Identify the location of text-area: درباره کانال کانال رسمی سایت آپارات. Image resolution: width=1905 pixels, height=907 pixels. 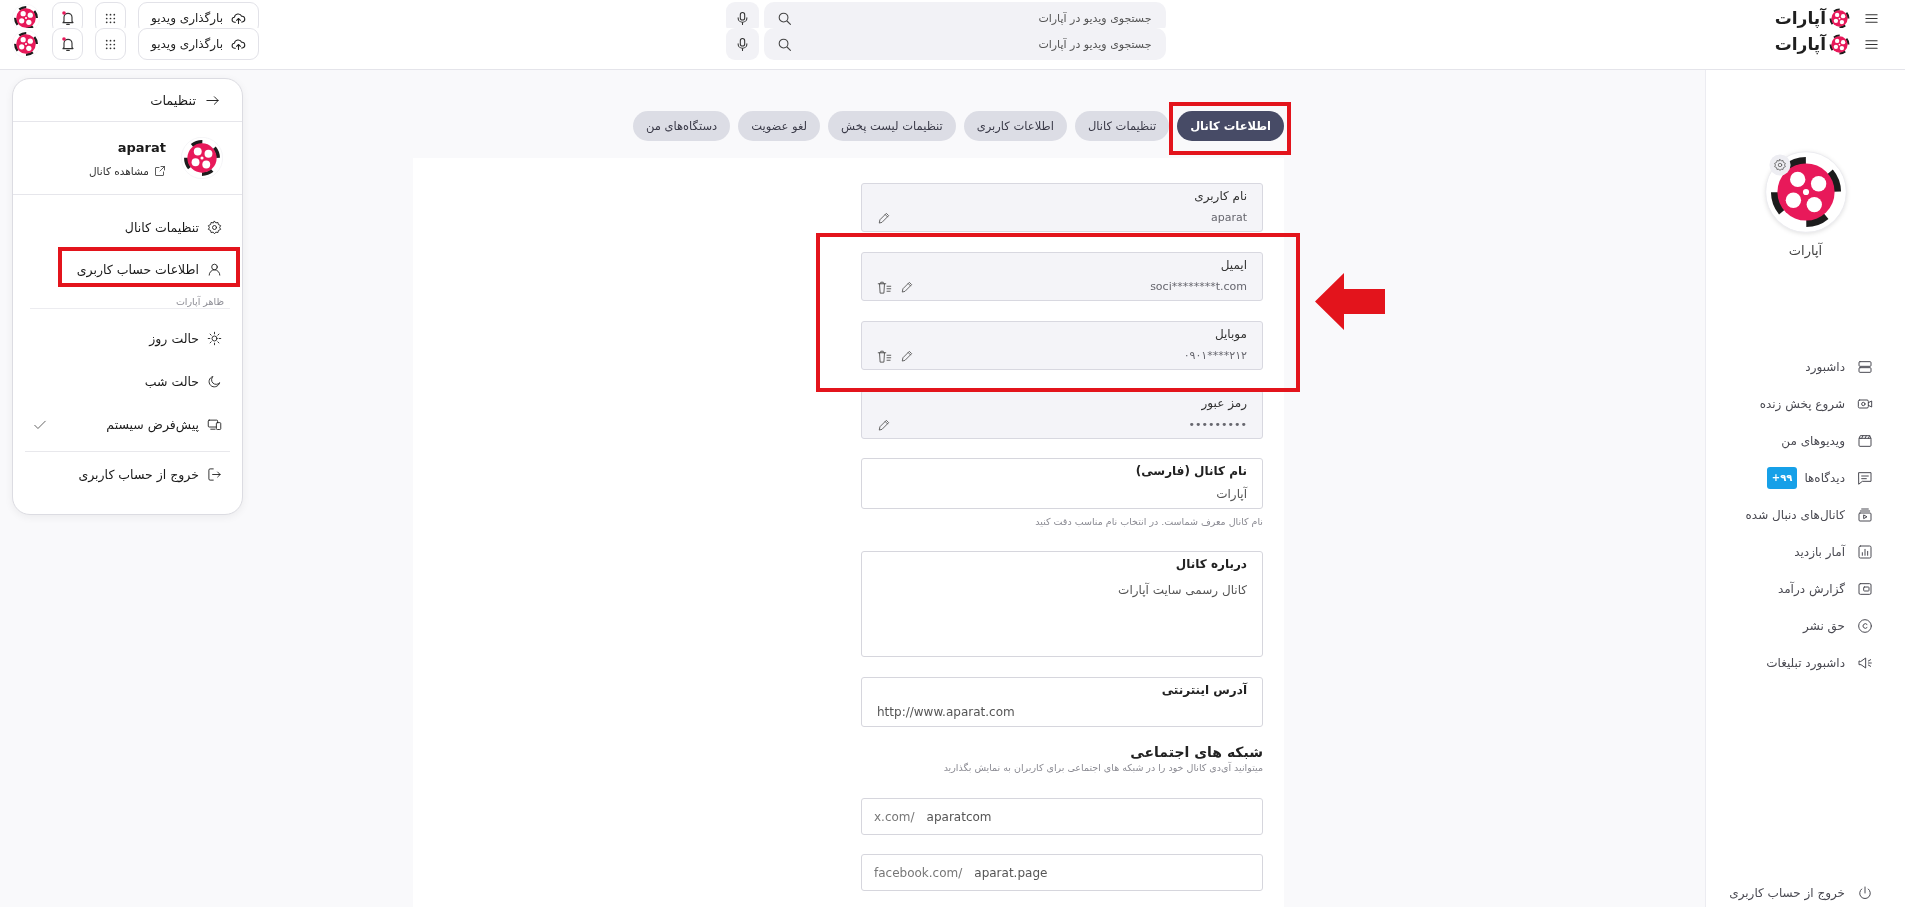
(1062, 604).